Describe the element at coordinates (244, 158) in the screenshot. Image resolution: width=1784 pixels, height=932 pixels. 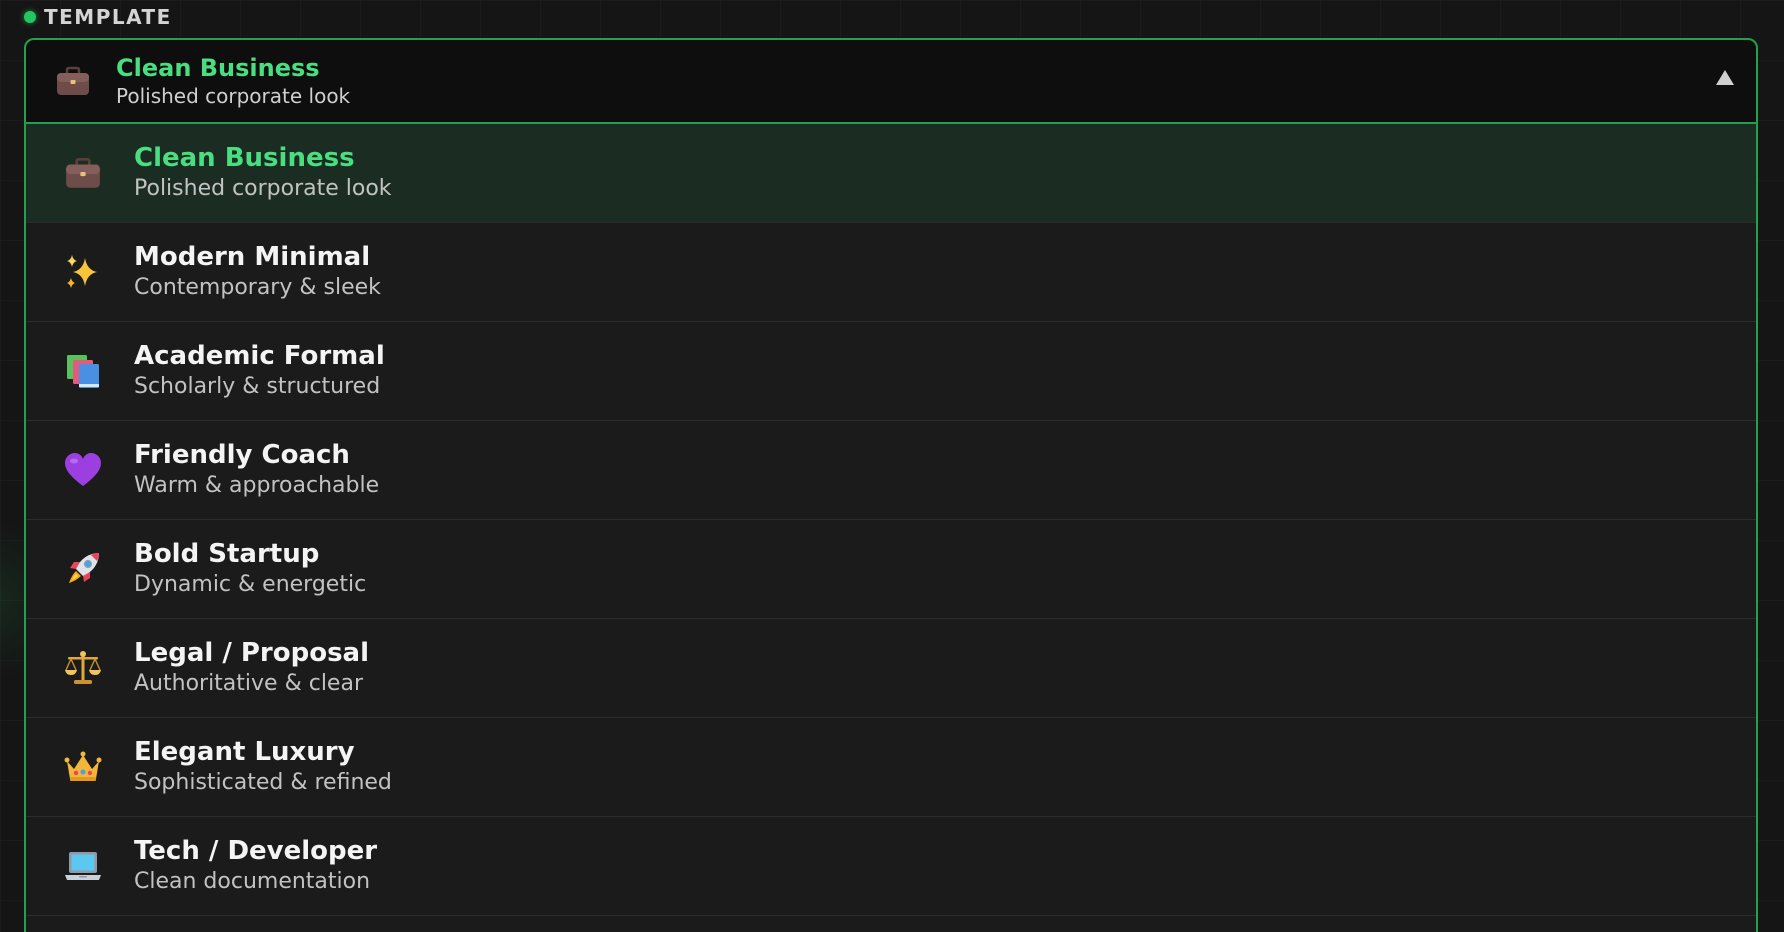
I see `option-title: Clean Business` at that location.